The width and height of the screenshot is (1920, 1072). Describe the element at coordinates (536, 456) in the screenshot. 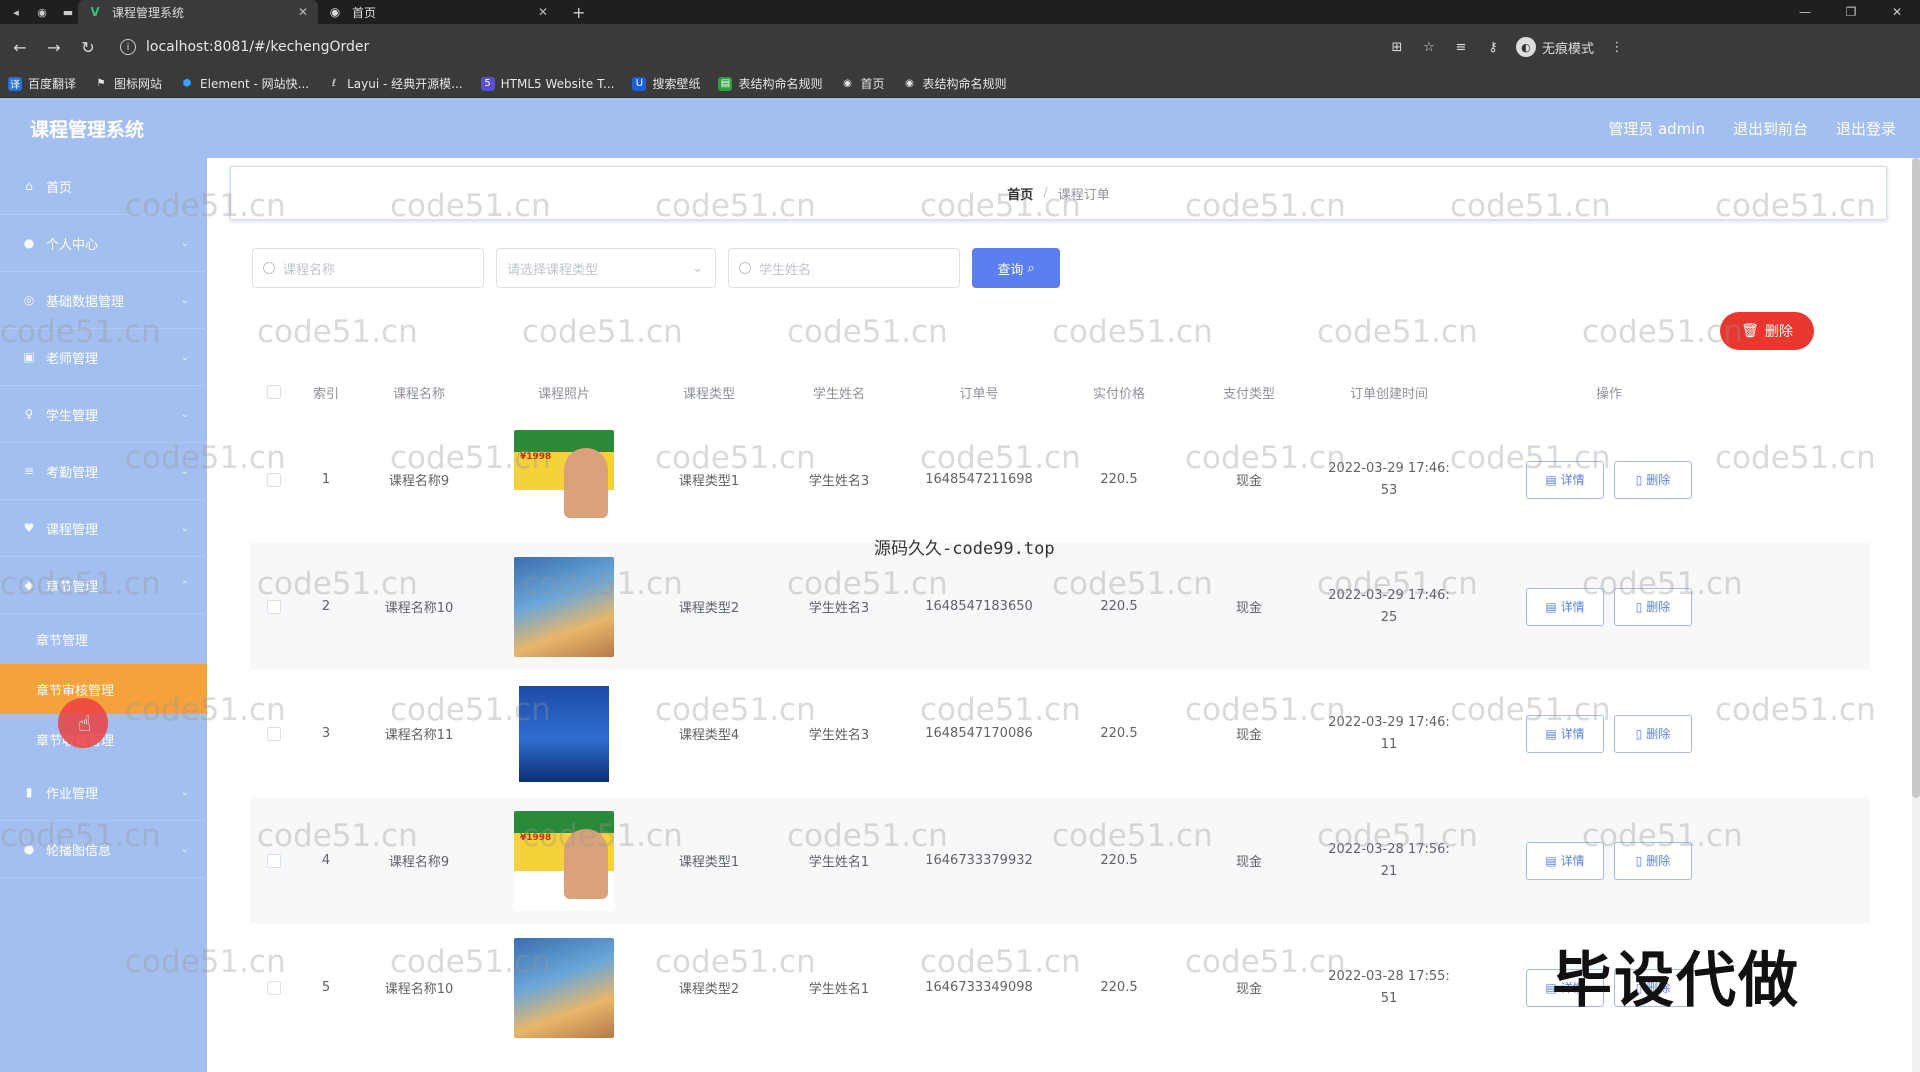

I see `book-price-text: ¥1998` at that location.